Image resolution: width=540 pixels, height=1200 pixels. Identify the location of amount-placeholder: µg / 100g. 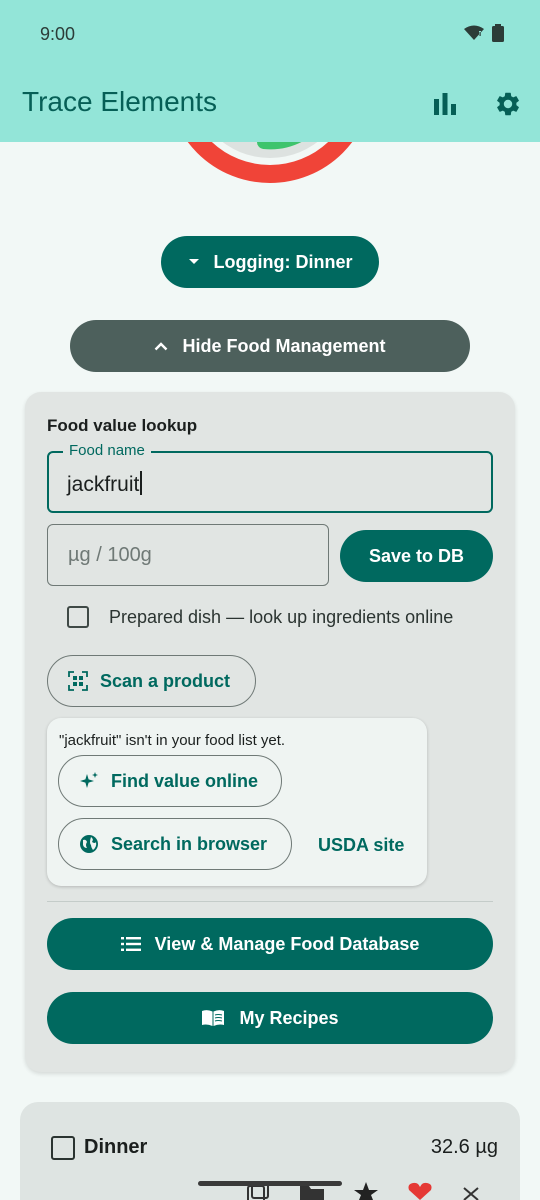
(110, 555).